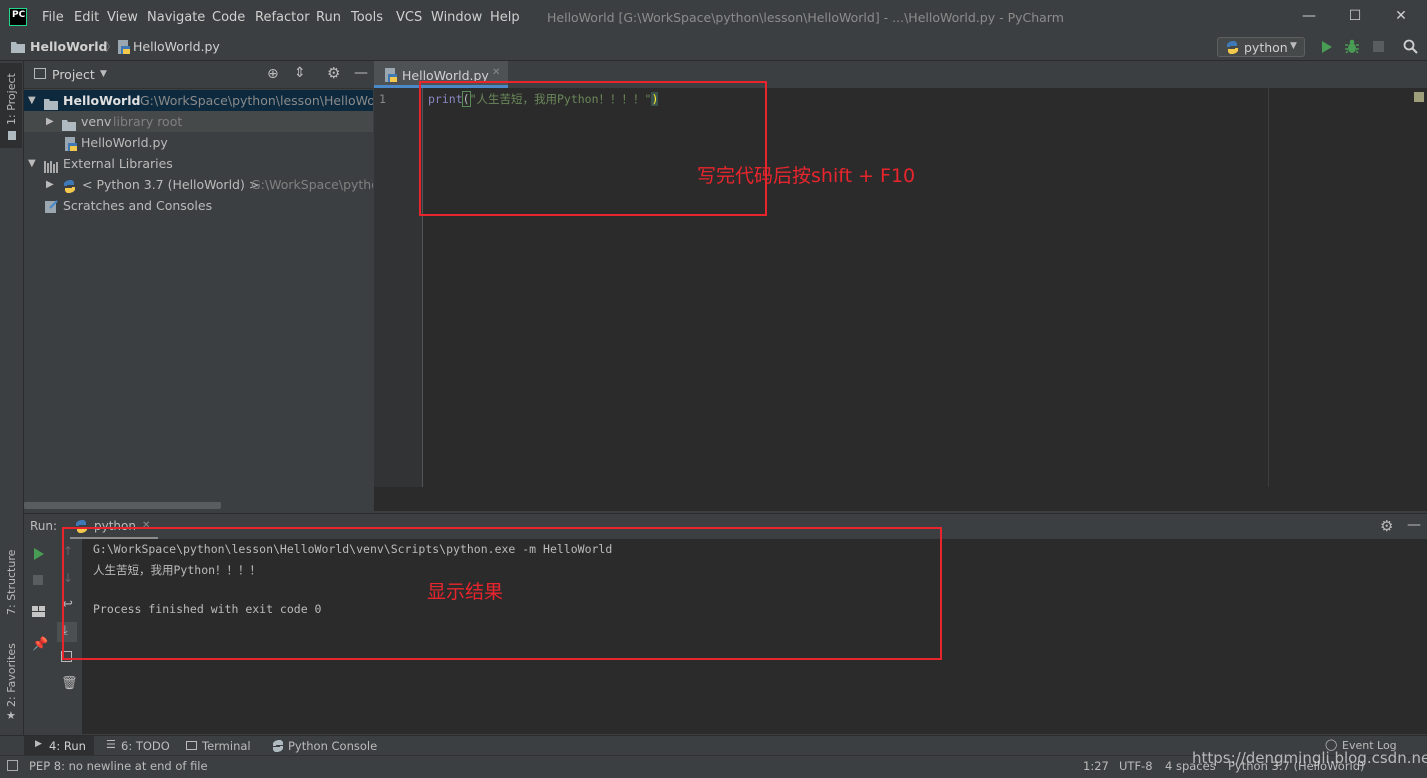 The image size is (1427, 778). I want to click on star-icon: ★, so click(11, 715).